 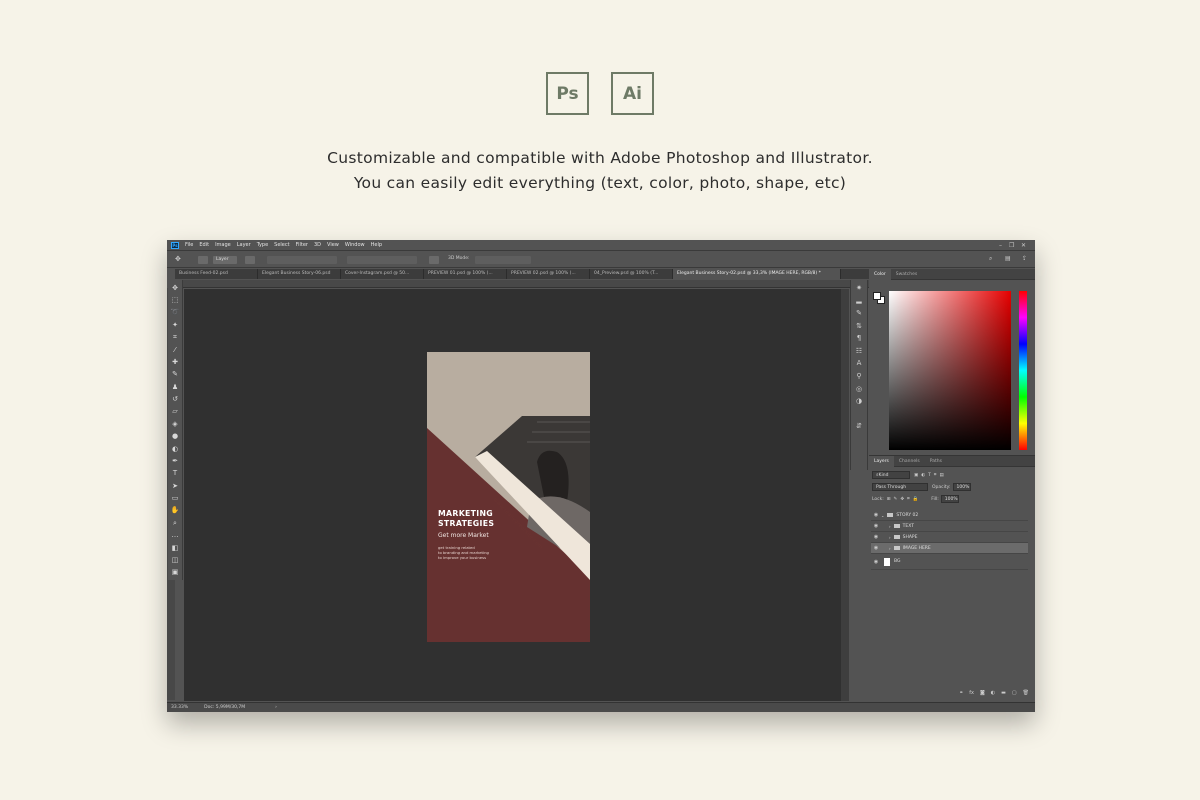 What do you see at coordinates (1003, 694) in the screenshot?
I see `new-group-icon: ▬` at bounding box center [1003, 694].